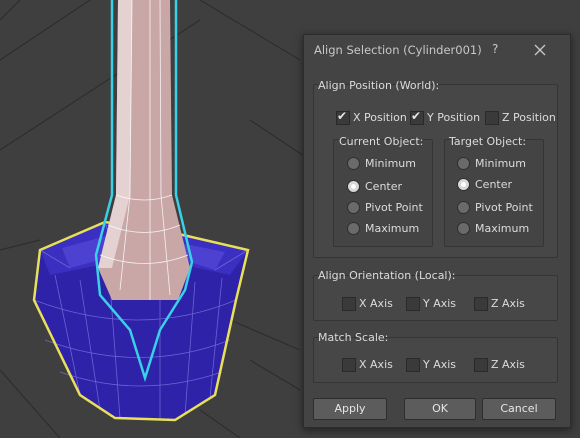  Describe the element at coordinates (495, 49) in the screenshot. I see `help-button: ?` at that location.